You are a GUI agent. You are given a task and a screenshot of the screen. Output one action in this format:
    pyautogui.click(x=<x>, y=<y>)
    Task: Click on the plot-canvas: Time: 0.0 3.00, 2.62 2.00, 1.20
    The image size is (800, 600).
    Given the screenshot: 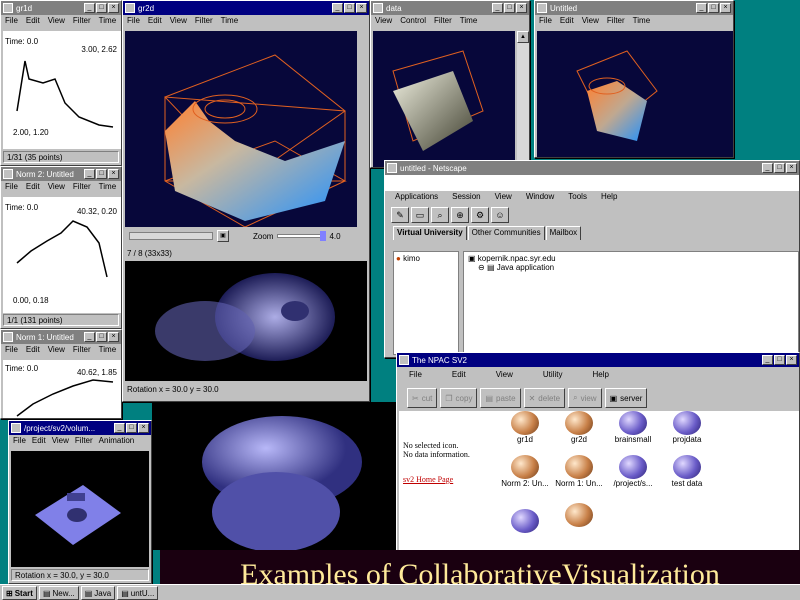 What is the action you would take?
    pyautogui.click(x=62, y=90)
    